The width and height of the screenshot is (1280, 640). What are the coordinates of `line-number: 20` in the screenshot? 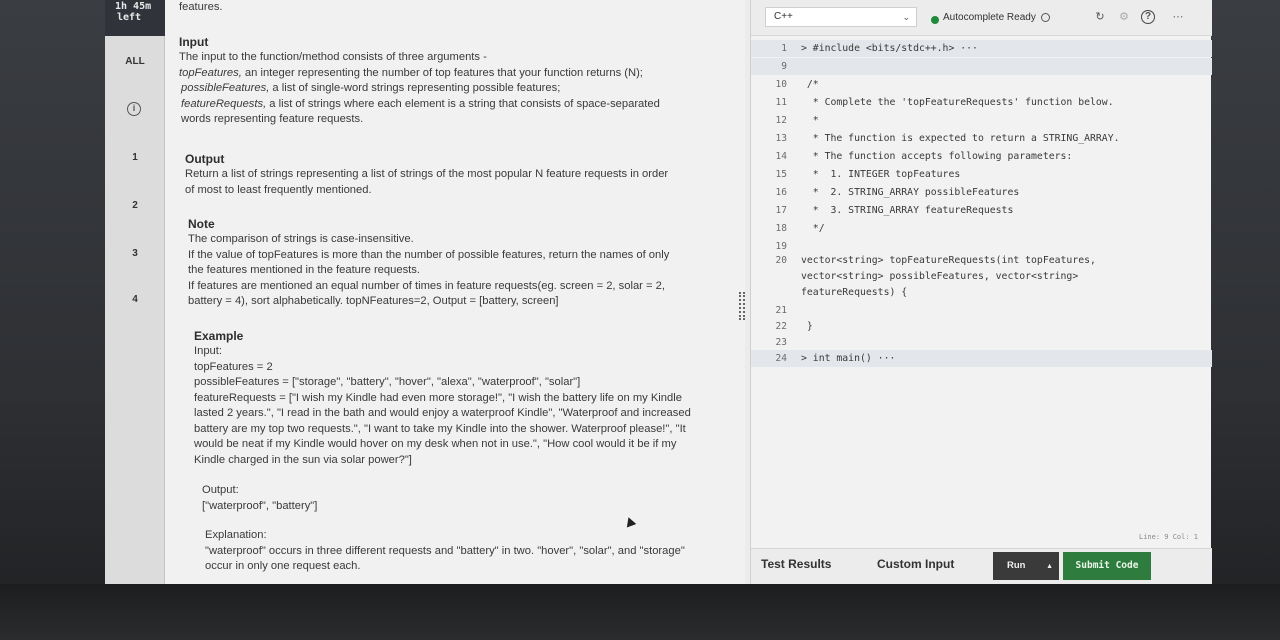 It's located at (781, 260).